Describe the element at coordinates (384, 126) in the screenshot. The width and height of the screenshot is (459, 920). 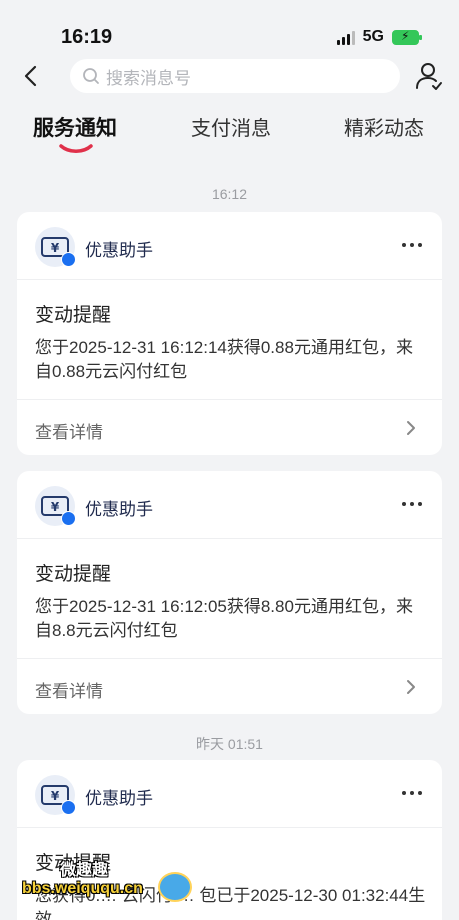
I see `tab-highlights: 精彩动态` at that location.